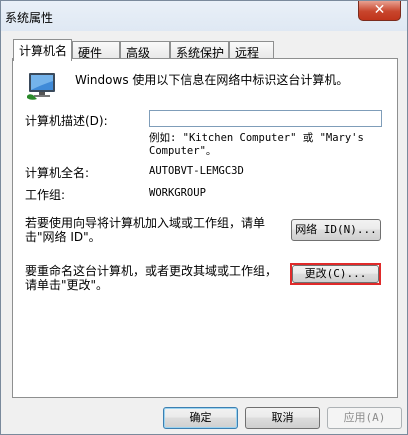 Image resolution: width=408 pixels, height=435 pixels. I want to click on intro-text: Windows 使用以下信息在网络中标识这台计算机。, so click(212, 80).